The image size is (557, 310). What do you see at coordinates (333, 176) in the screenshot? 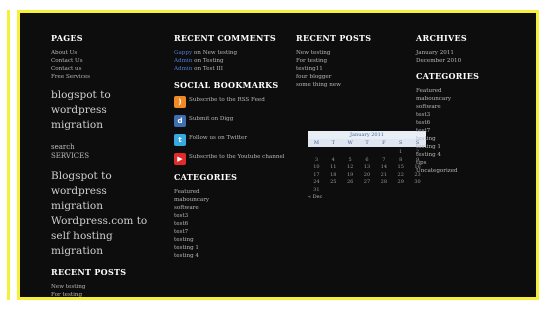
I see `calendar-date: 18` at bounding box center [333, 176].